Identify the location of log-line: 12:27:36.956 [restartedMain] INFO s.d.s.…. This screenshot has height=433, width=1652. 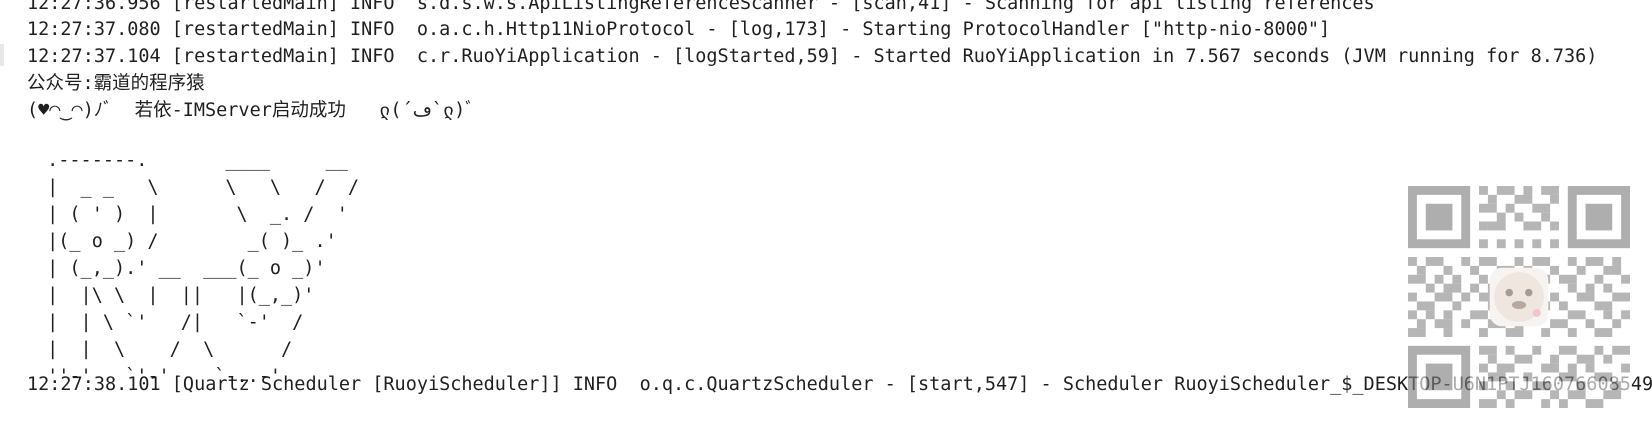
(701, 7).